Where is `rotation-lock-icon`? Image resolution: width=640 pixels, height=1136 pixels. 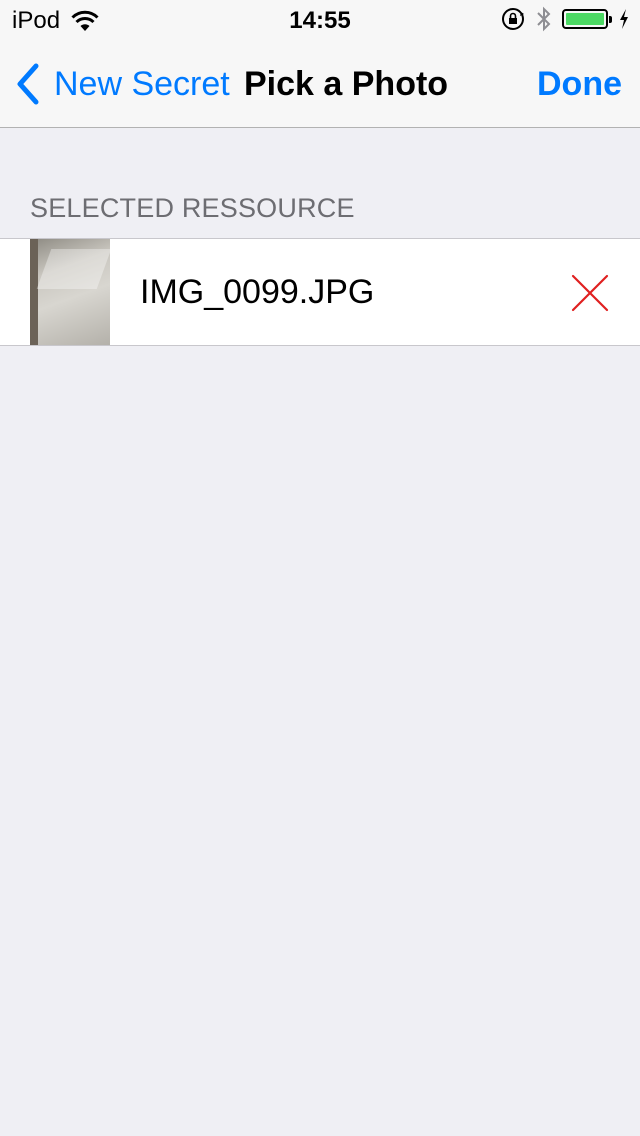 rotation-lock-icon is located at coordinates (513, 19).